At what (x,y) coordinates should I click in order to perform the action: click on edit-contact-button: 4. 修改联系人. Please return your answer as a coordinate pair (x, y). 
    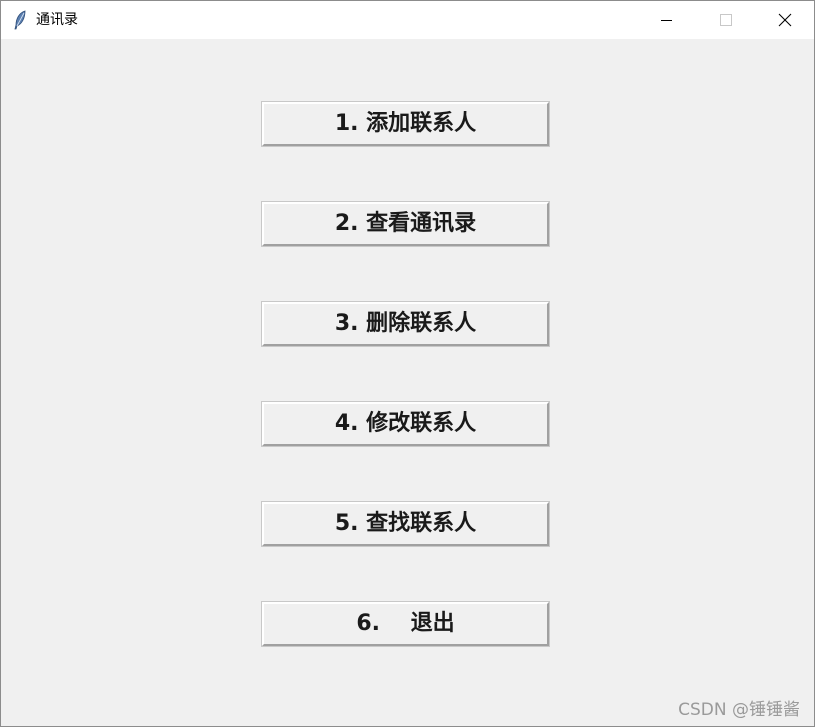
    Looking at the image, I should click on (405, 424).